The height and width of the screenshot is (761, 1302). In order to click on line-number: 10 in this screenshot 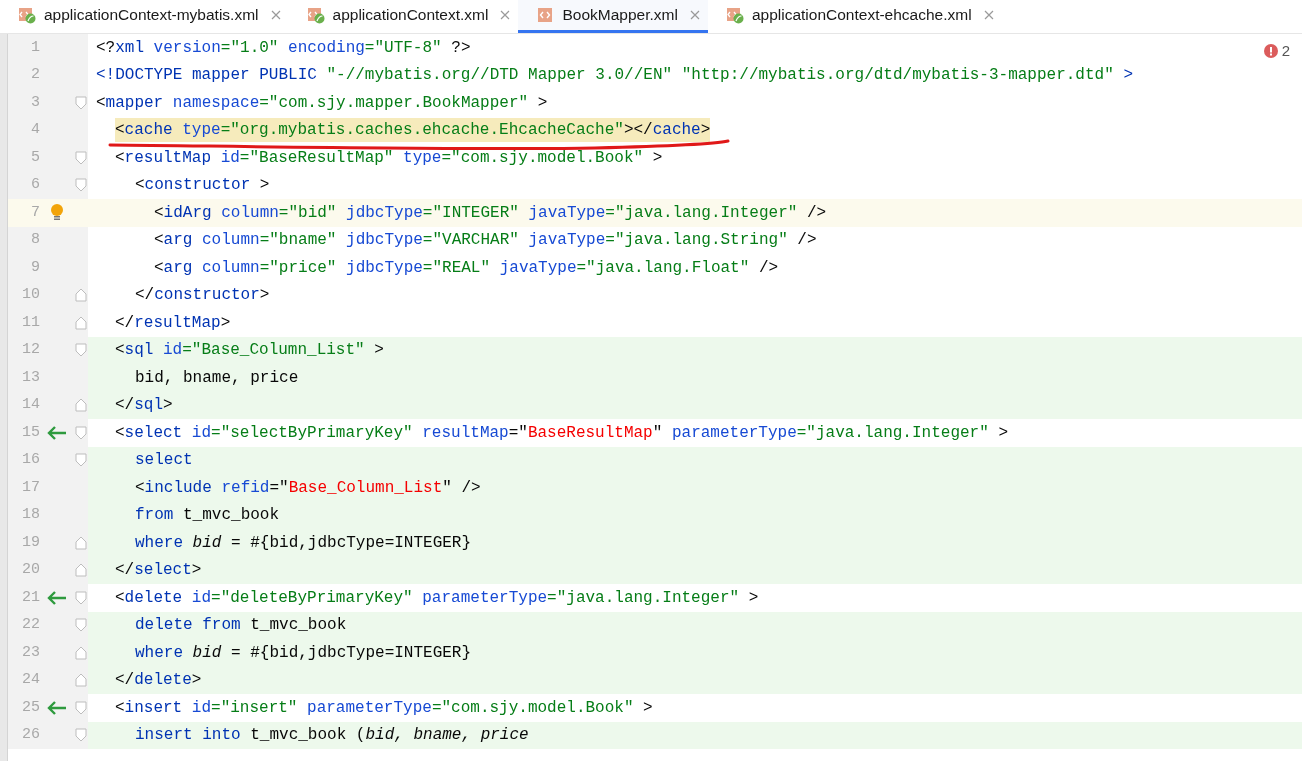, I will do `click(30, 295)`.